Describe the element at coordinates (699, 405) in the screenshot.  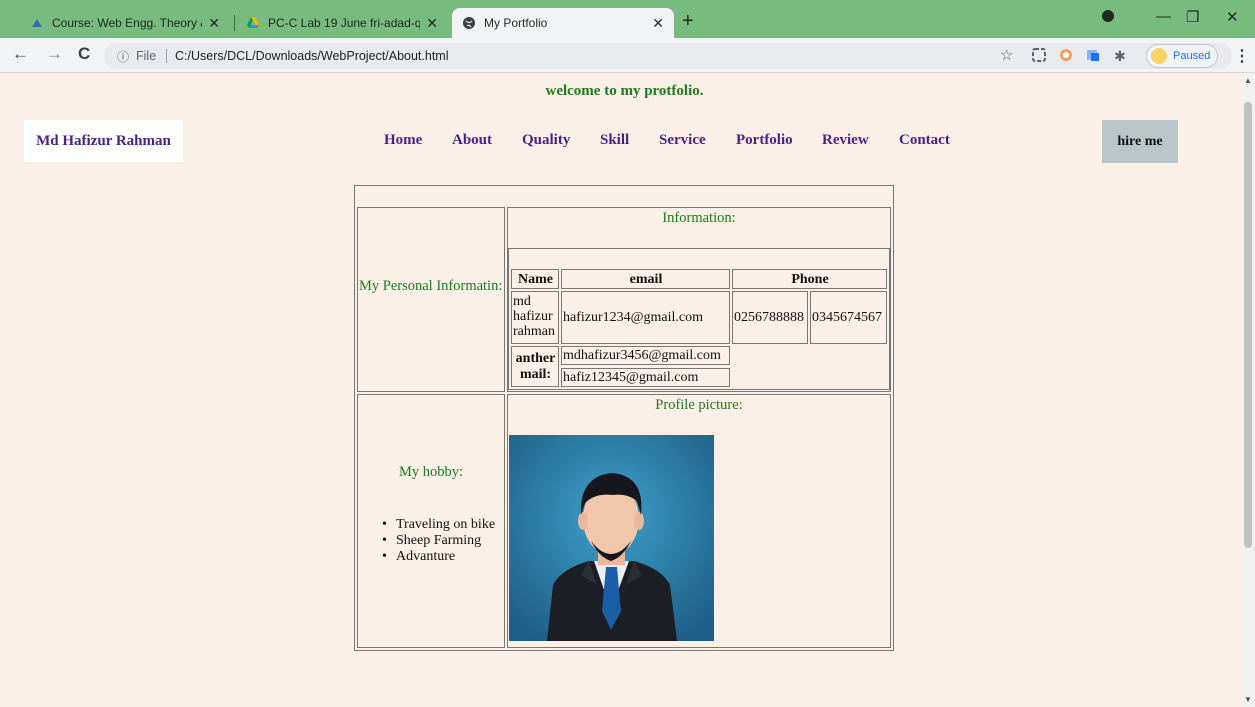
I see `profile-picture-label: Profile picture:` at that location.